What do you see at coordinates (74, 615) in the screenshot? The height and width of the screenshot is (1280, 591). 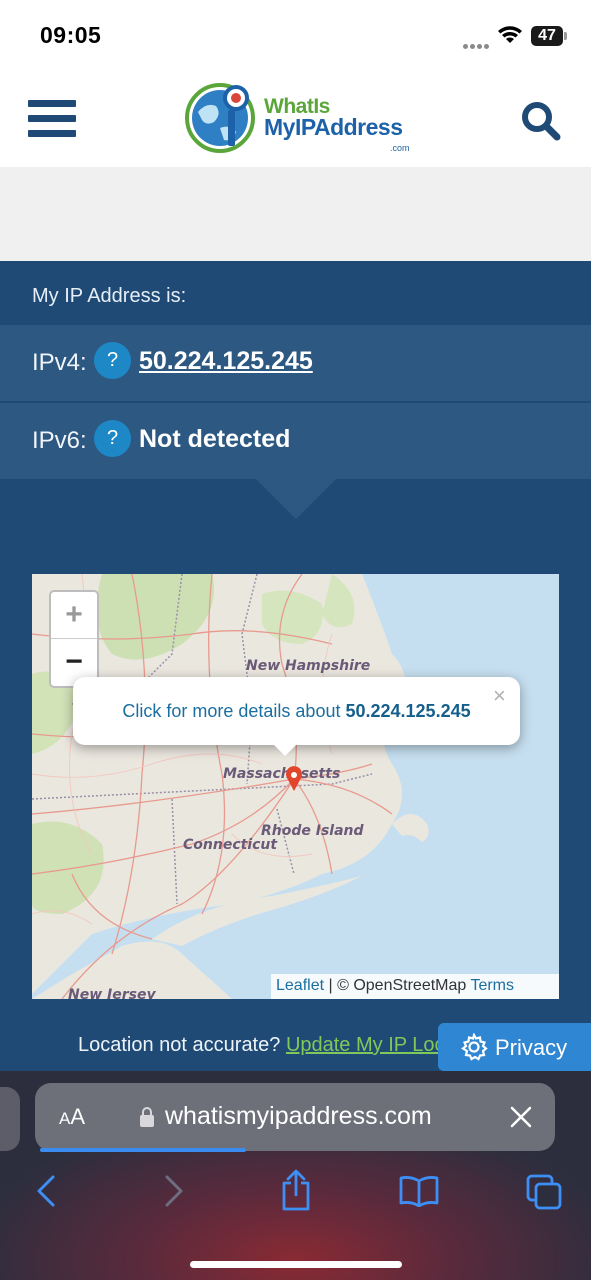 I see `zoom-in-button: +` at bounding box center [74, 615].